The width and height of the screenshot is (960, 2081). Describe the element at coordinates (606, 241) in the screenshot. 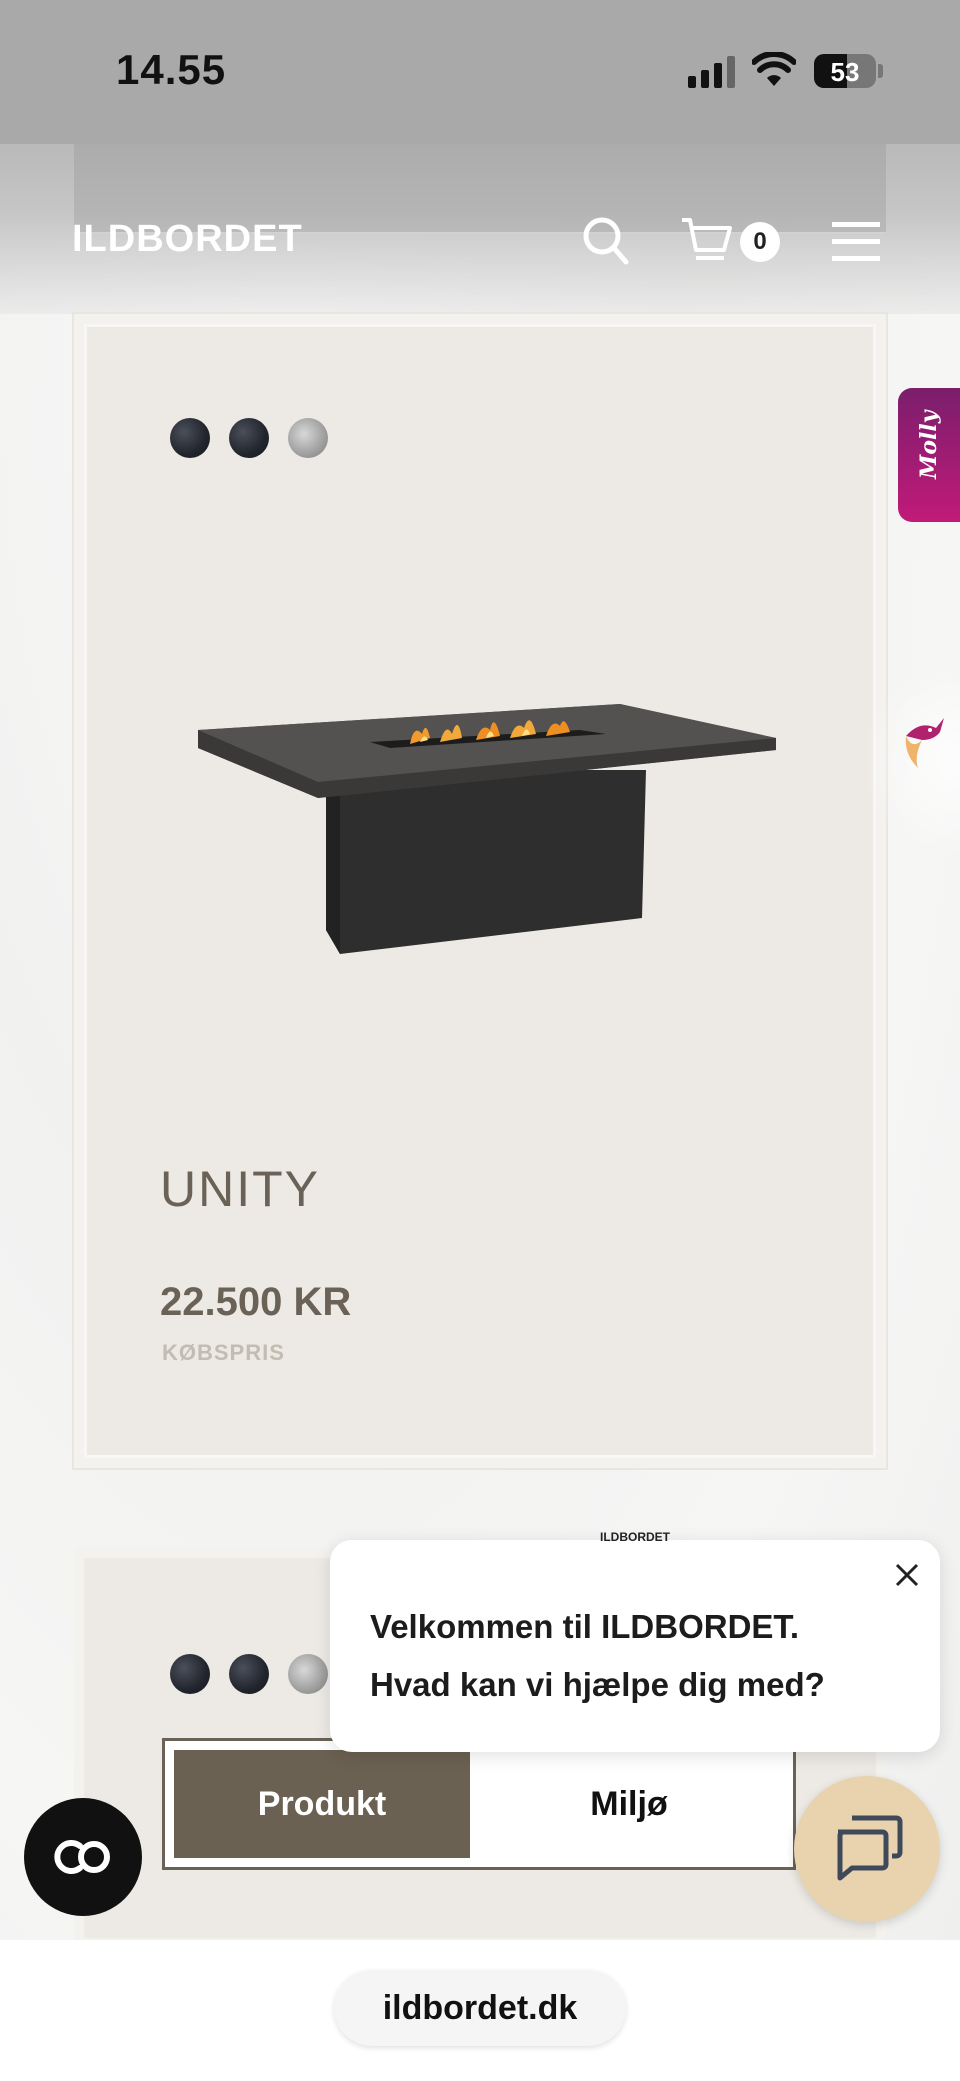

I see `search-icon` at that location.